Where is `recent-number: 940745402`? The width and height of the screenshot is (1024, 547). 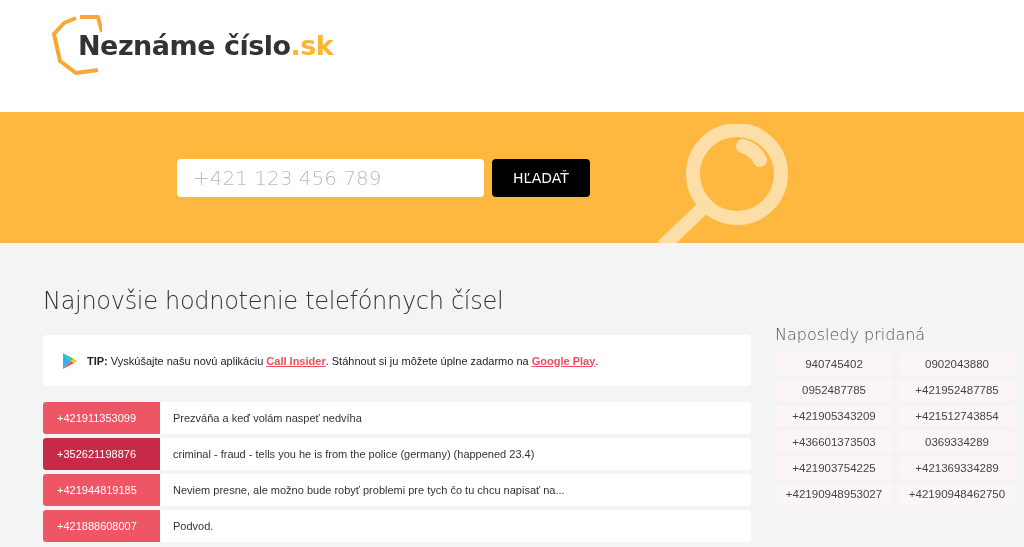 recent-number: 940745402 is located at coordinates (834, 364).